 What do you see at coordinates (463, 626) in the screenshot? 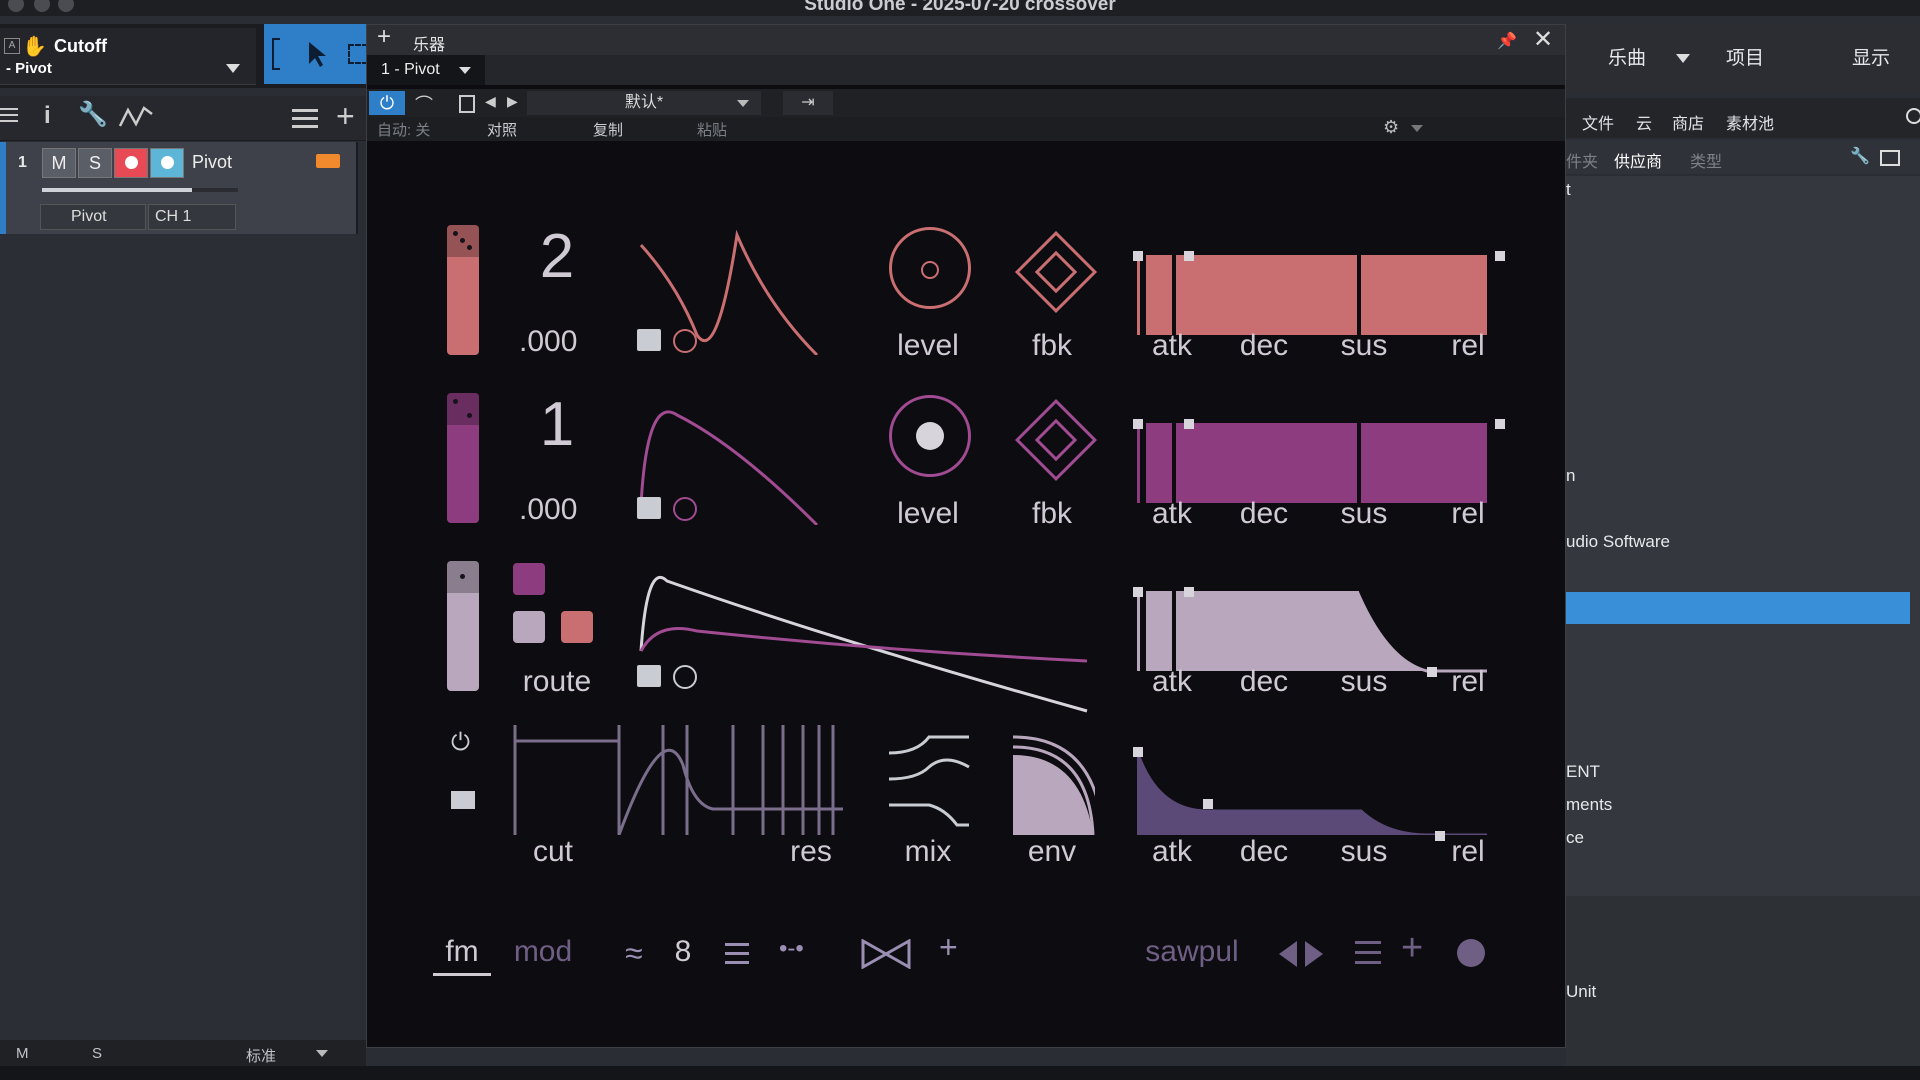
I see `operator-3-bar` at bounding box center [463, 626].